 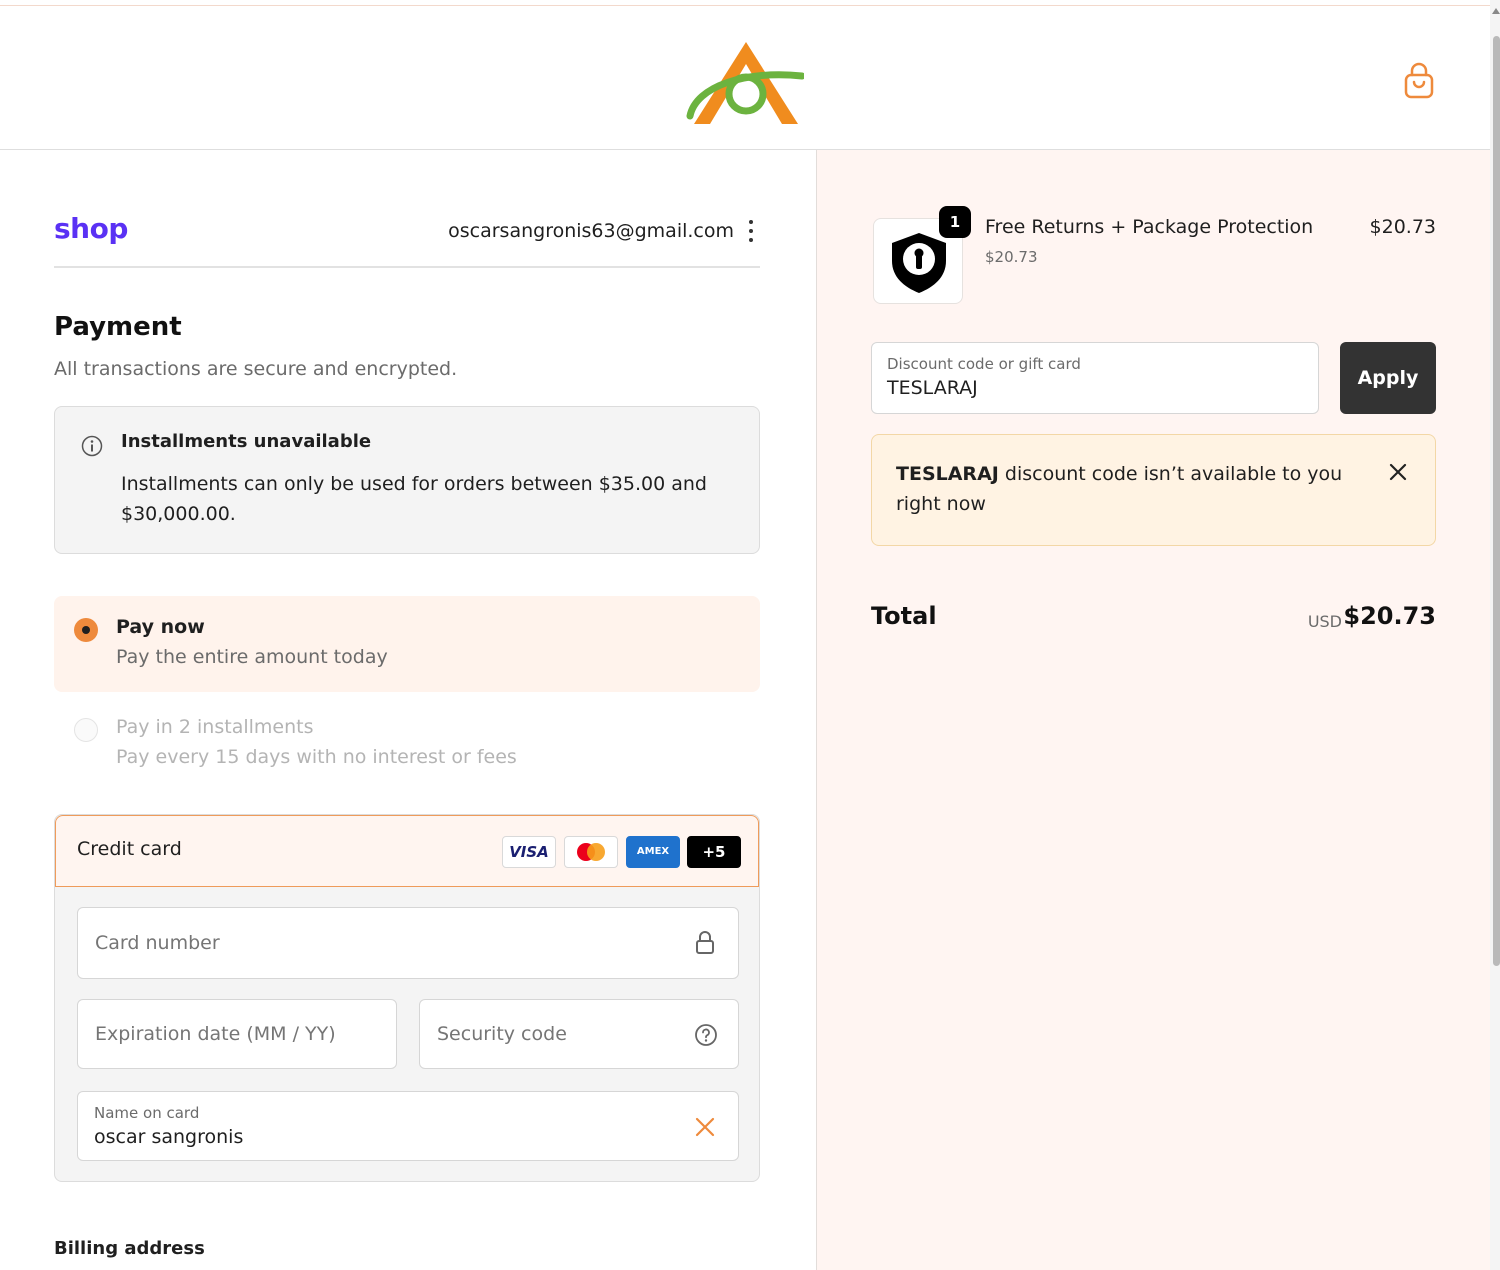 What do you see at coordinates (1324, 621) in the screenshot?
I see `total-currency: USD` at bounding box center [1324, 621].